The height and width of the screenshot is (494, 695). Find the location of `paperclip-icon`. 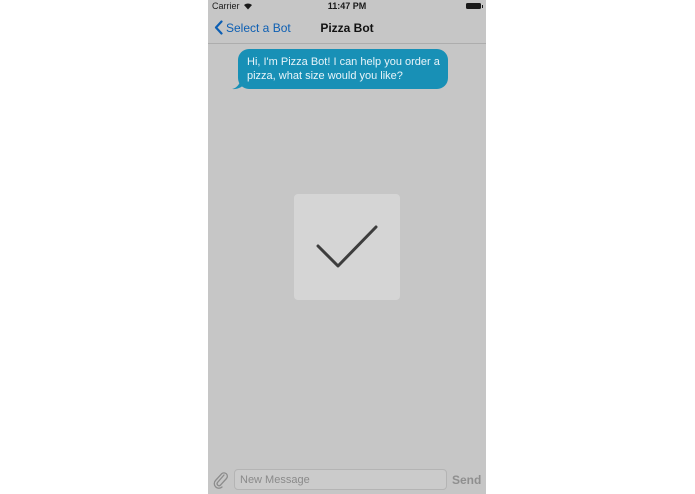

paperclip-icon is located at coordinates (221, 480).